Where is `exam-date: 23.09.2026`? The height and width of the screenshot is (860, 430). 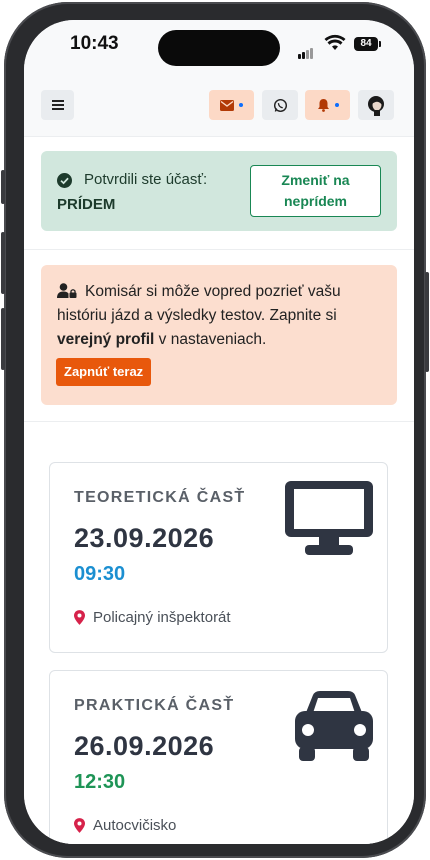
exam-date: 23.09.2026 is located at coordinates (144, 538).